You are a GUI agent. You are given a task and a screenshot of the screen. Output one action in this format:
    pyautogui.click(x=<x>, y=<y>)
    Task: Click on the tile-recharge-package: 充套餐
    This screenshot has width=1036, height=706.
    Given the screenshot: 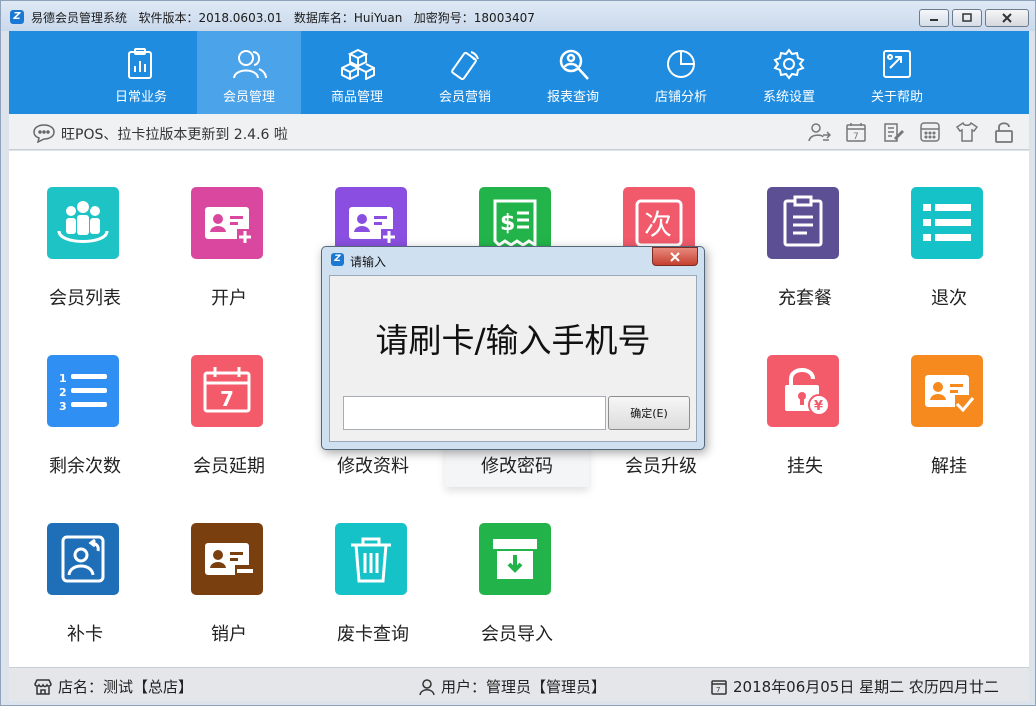 What is the action you would take?
    pyautogui.click(x=805, y=235)
    